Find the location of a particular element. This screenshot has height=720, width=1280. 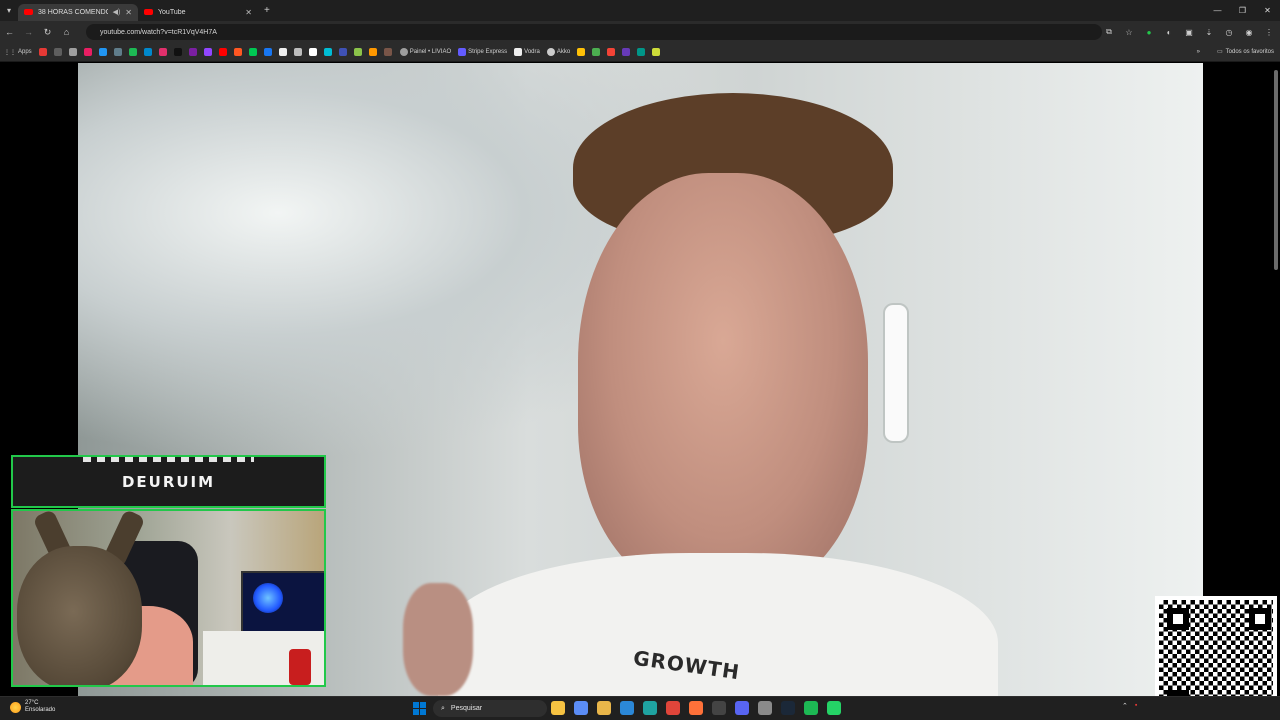

steam-icon is located at coordinates (788, 708).